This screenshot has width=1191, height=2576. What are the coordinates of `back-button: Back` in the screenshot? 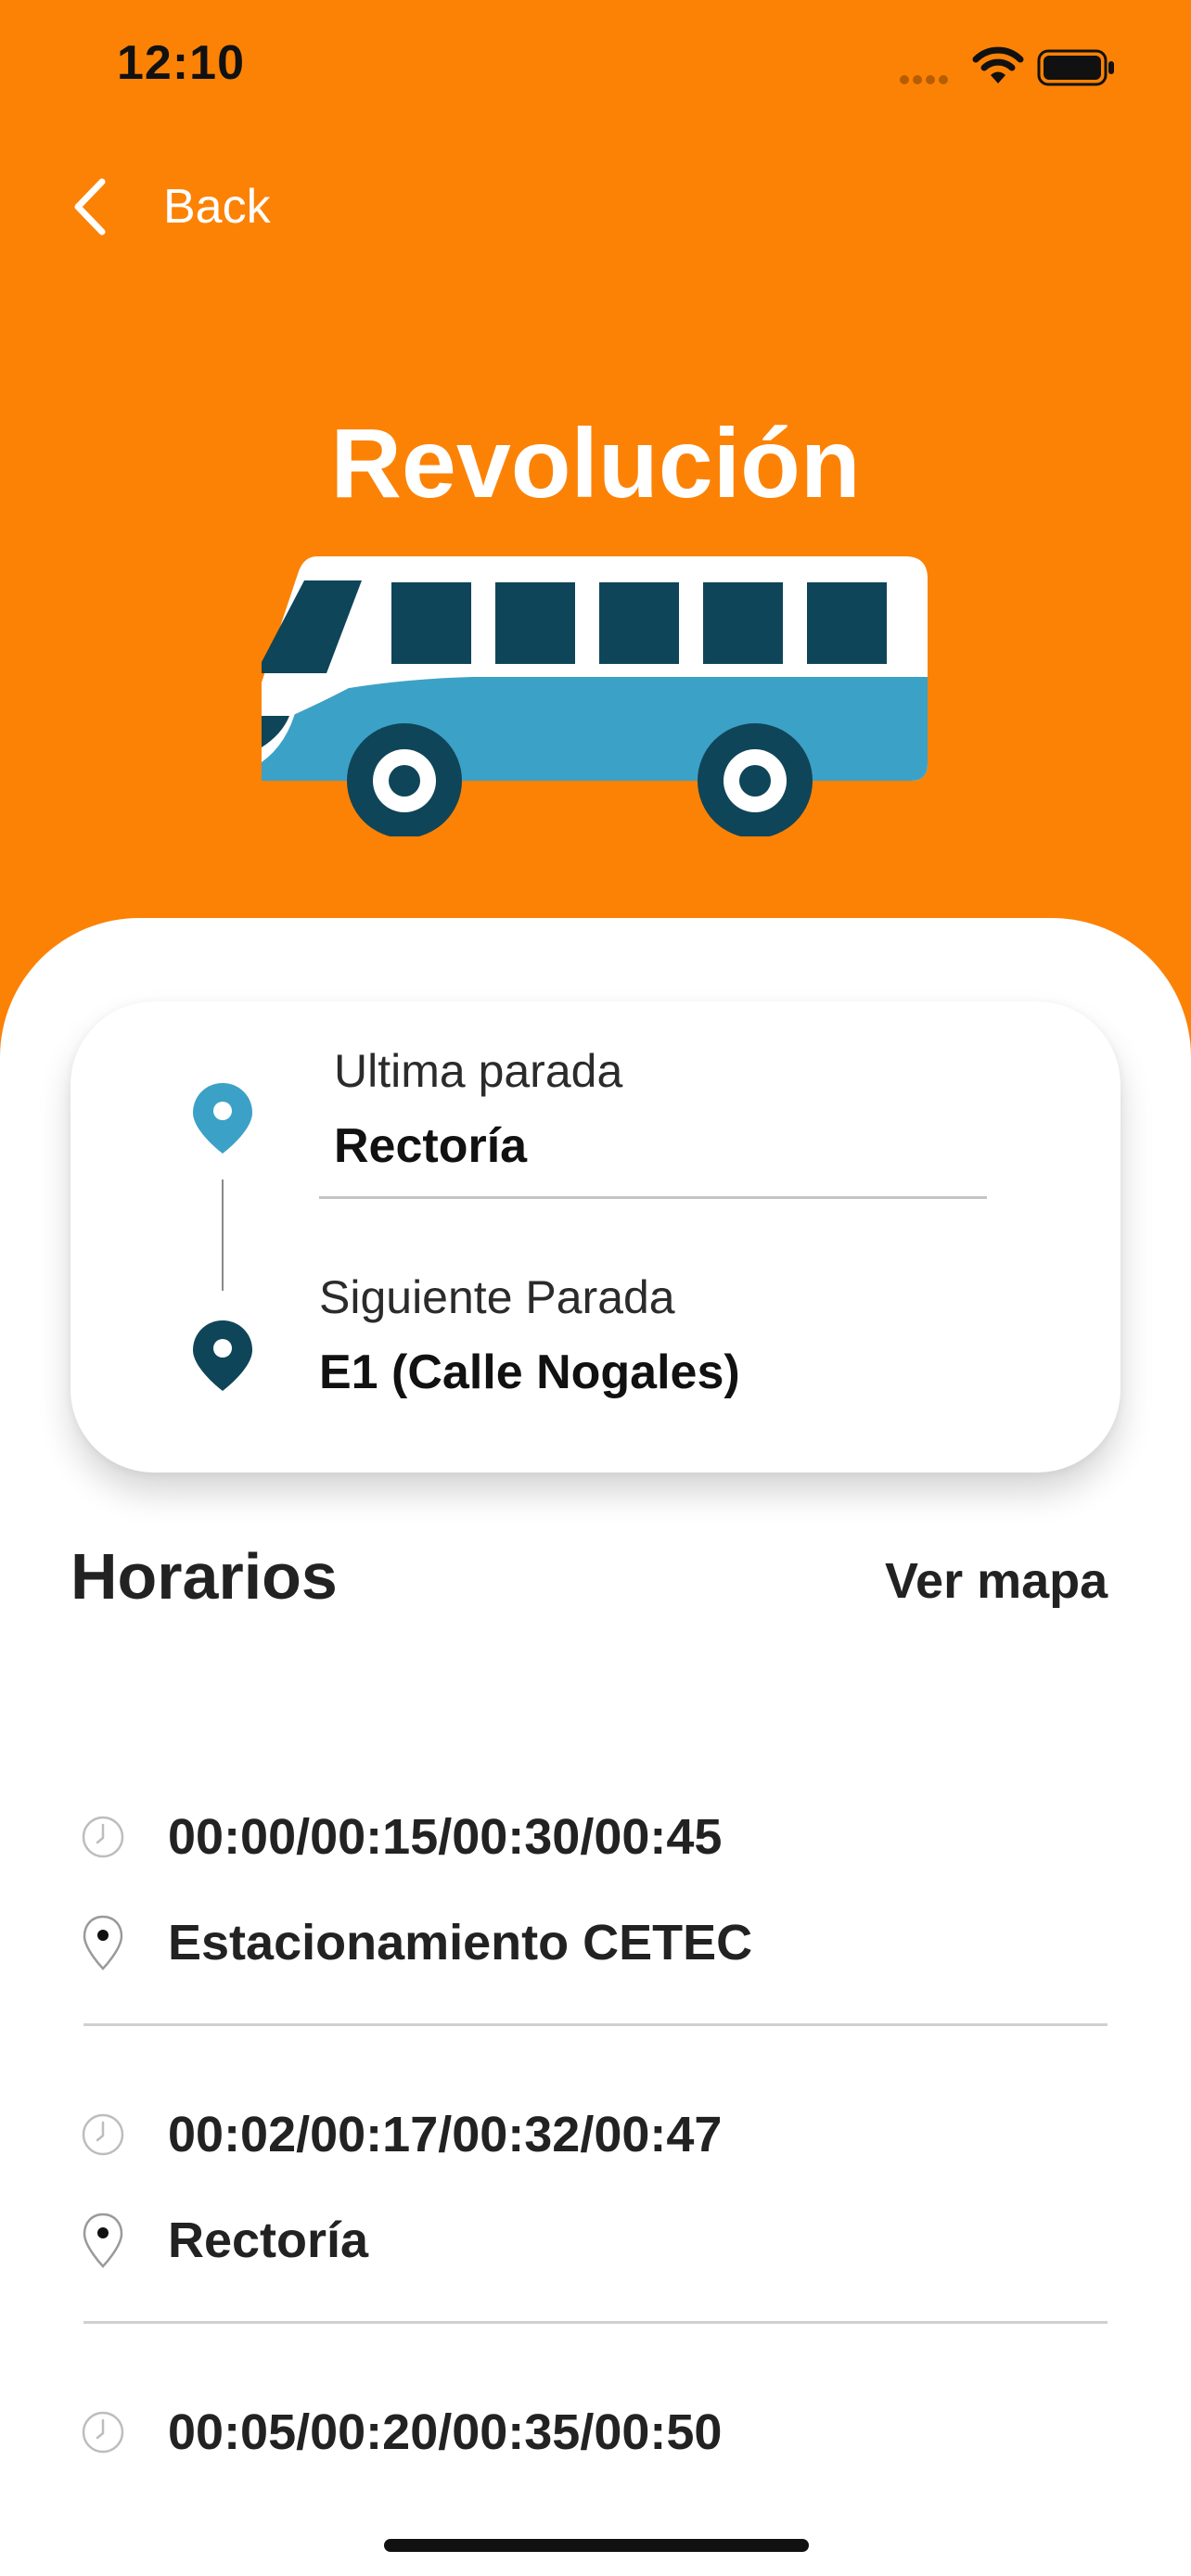 It's located at (171, 207).